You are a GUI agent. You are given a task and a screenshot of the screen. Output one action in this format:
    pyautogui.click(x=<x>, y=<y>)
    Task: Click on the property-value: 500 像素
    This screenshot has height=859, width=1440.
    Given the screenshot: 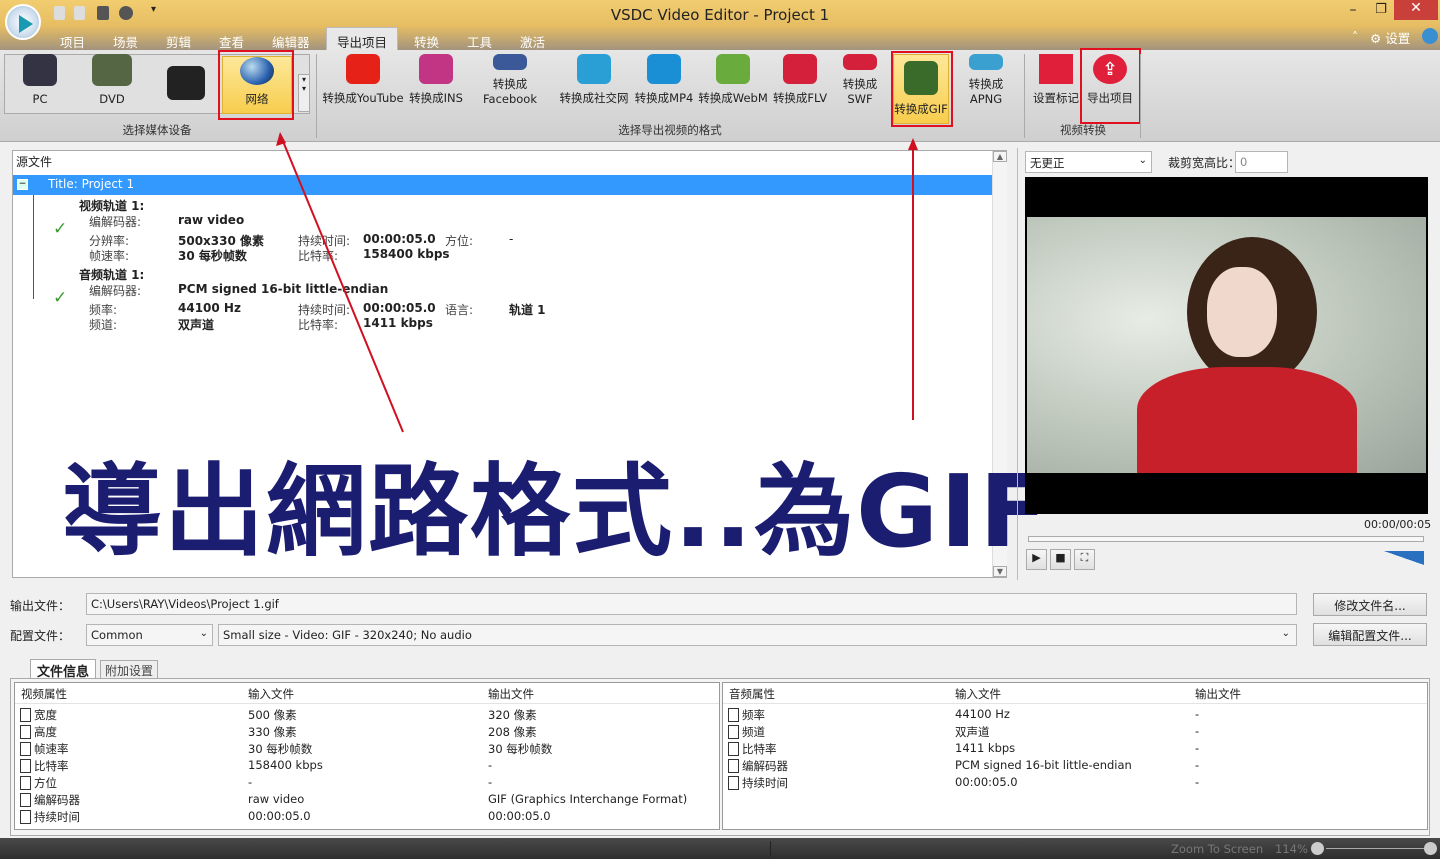 What is the action you would take?
    pyautogui.click(x=272, y=715)
    